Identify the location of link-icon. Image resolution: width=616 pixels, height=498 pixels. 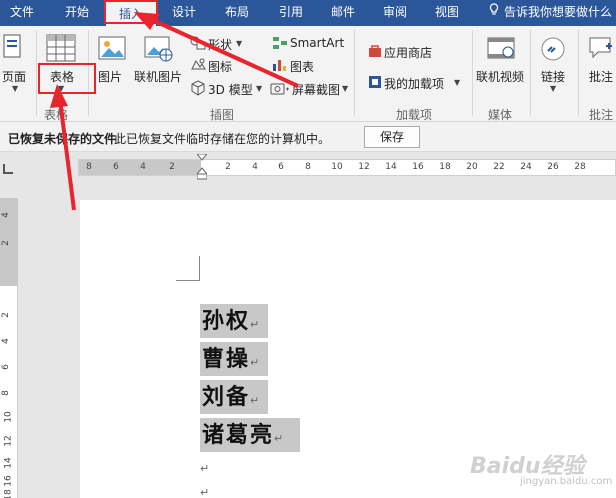
(553, 50).